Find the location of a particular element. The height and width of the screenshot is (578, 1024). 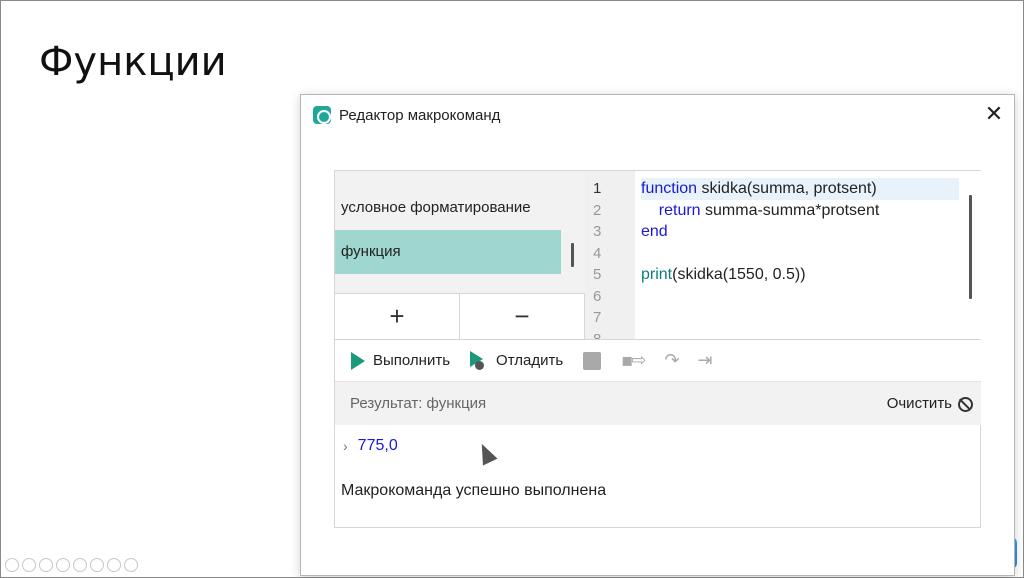

clear-icon is located at coordinates (965, 404).